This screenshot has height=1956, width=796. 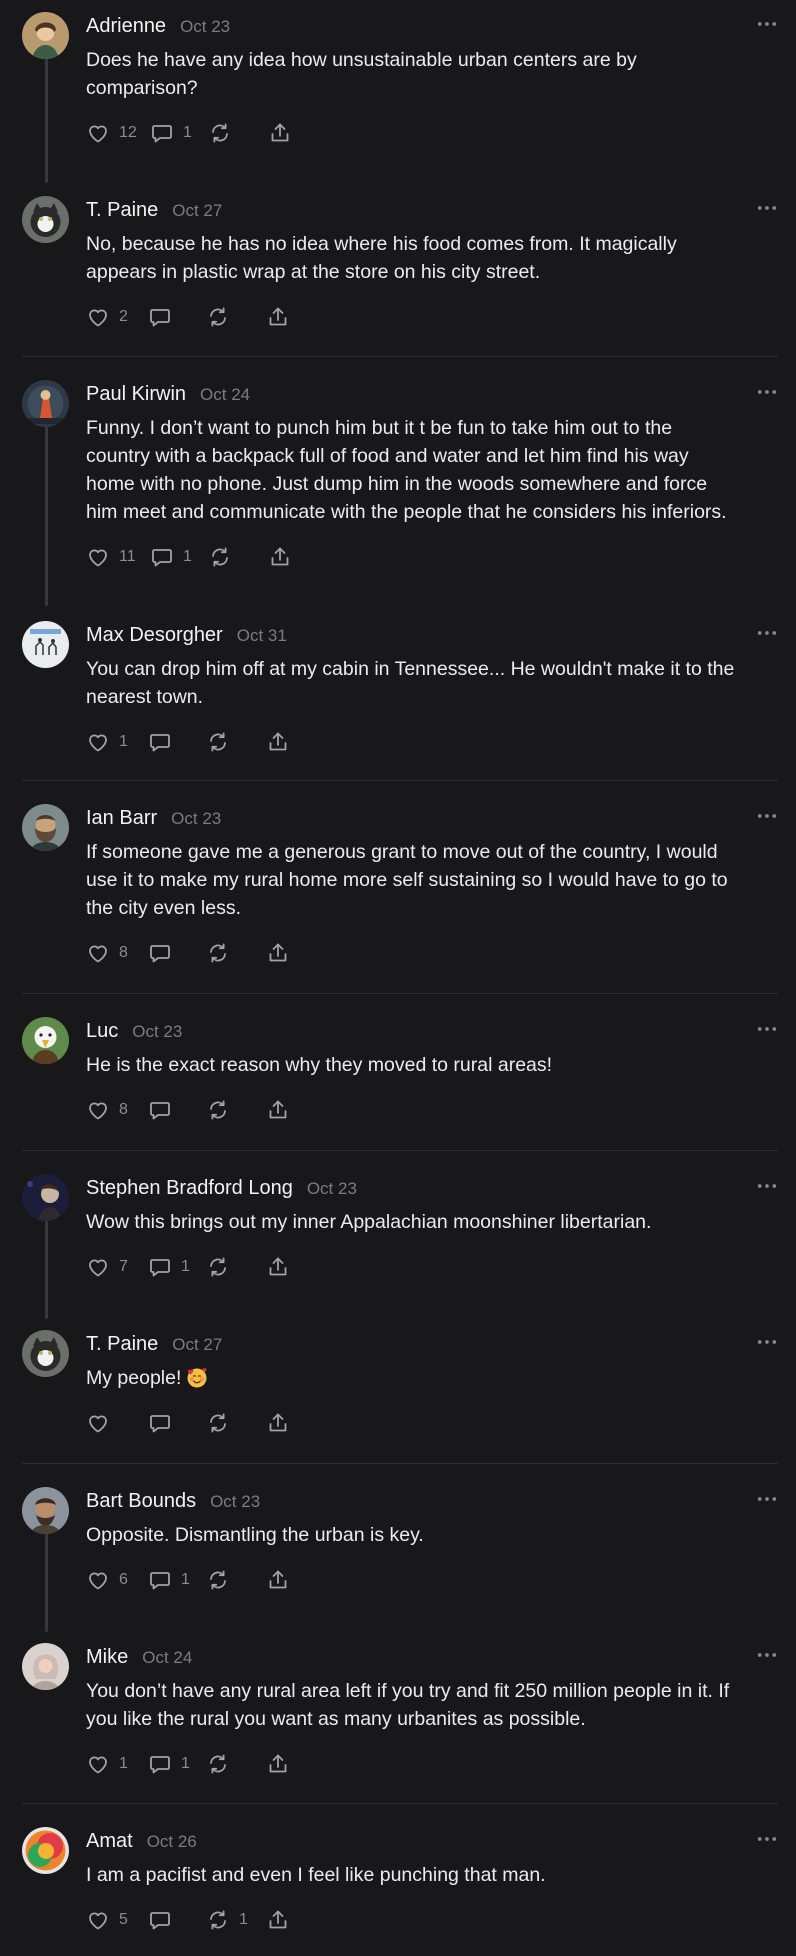 I want to click on like-button: 5, so click(x=107, y=1920).